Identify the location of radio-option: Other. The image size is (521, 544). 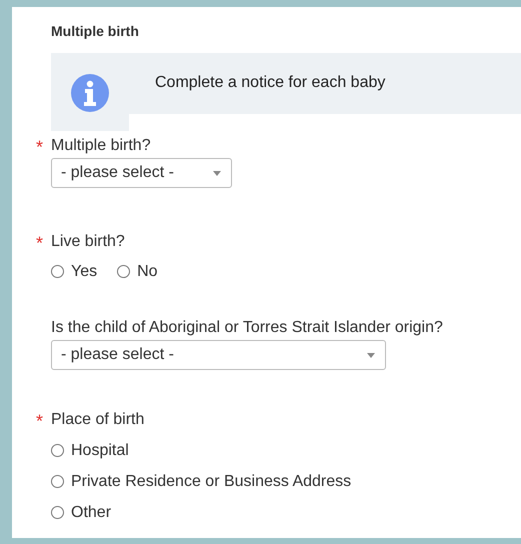
(81, 512).